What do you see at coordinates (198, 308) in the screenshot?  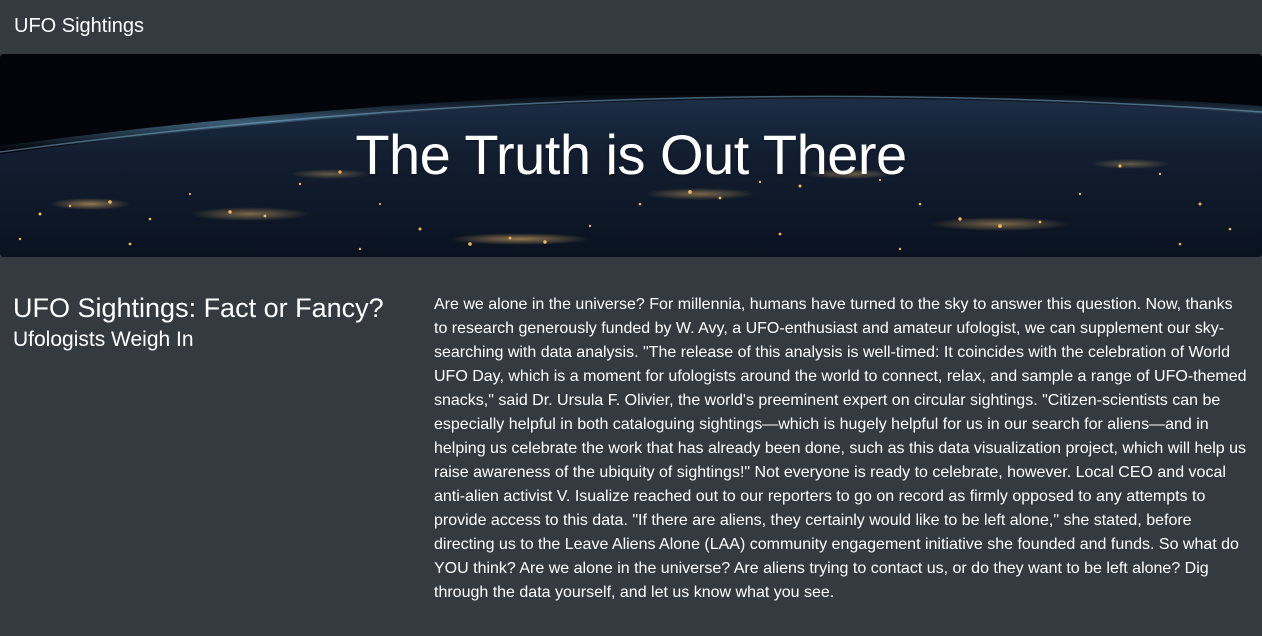 I see `article-heading: UFO Sightings: Fact or Fancy?` at bounding box center [198, 308].